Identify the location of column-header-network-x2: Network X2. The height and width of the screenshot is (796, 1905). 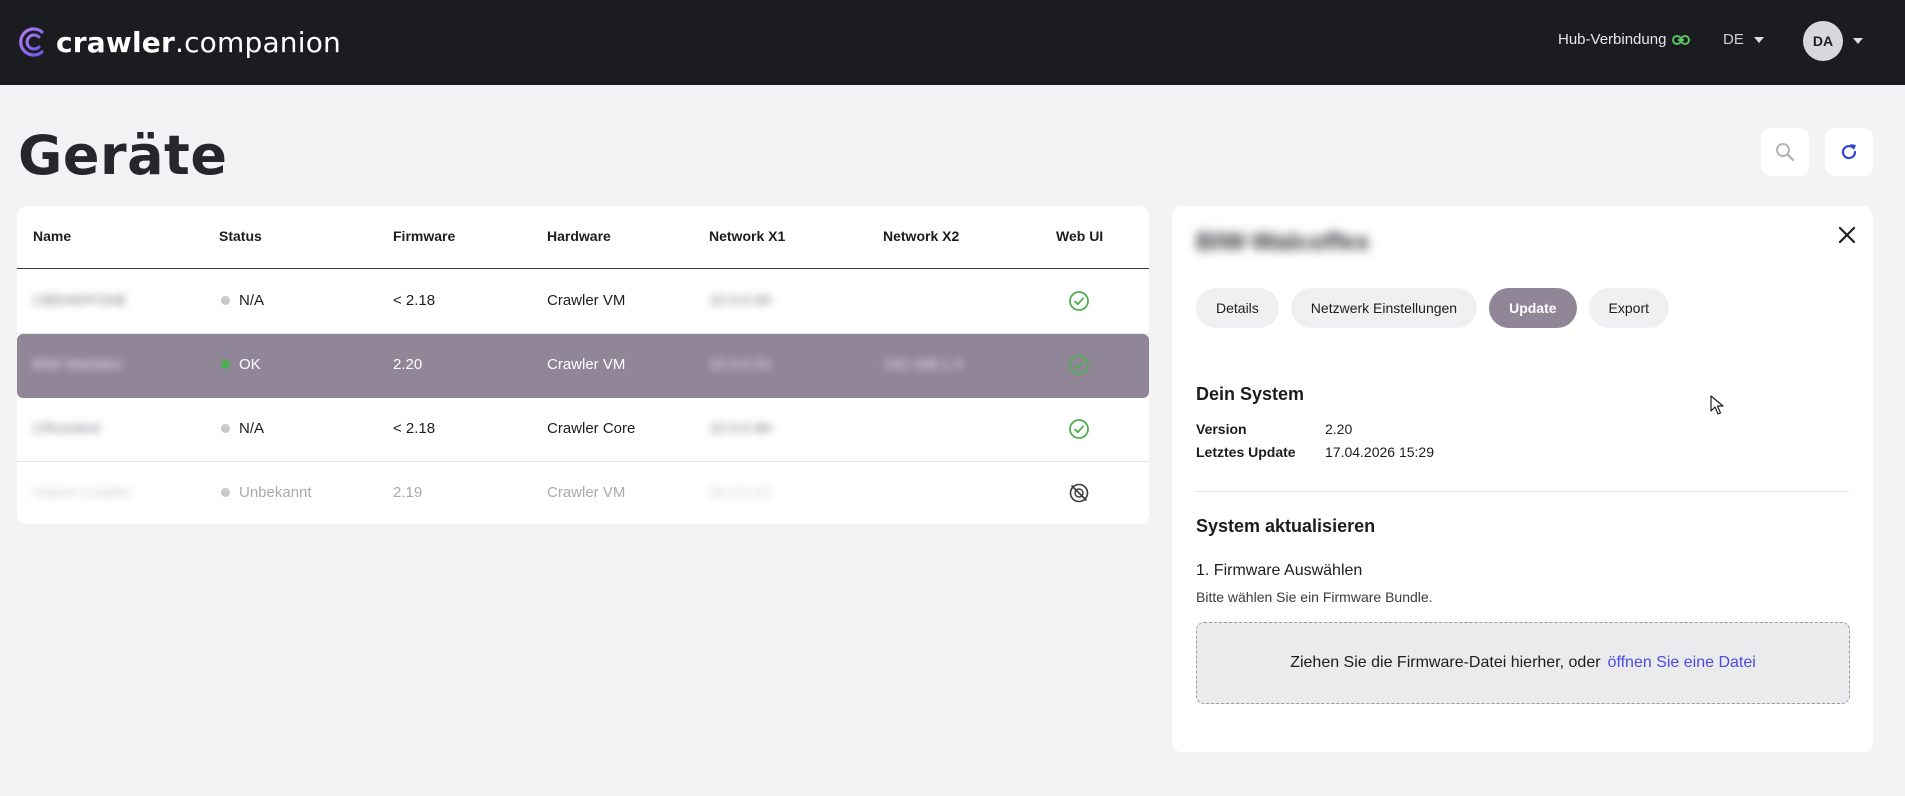
(921, 236).